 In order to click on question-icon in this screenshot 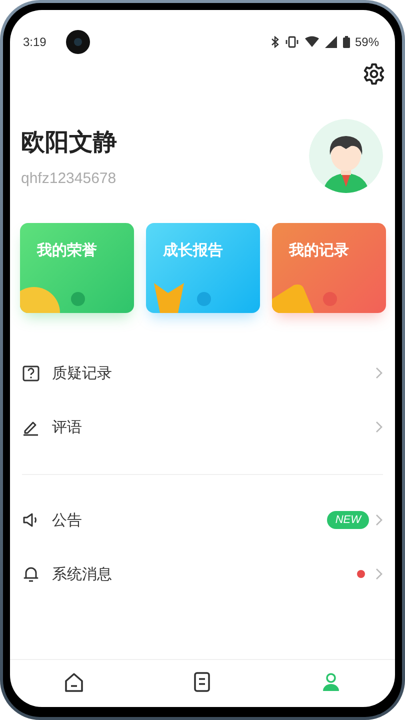, I will do `click(31, 373)`.